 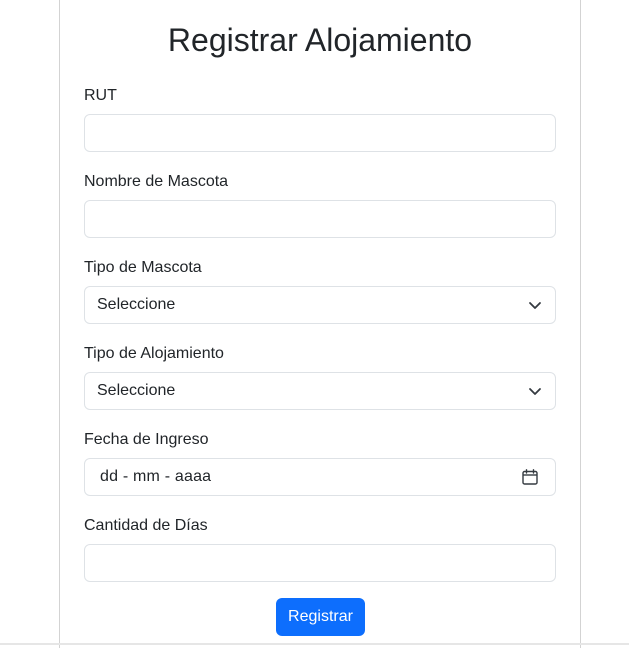 I want to click on rut-input, so click(x=320, y=133).